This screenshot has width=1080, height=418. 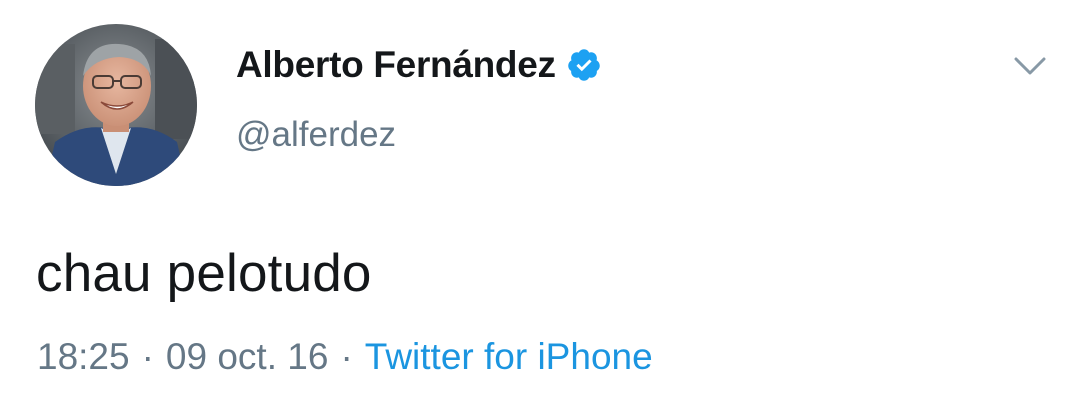 I want to click on verified-badge-icon, so click(x=584, y=65).